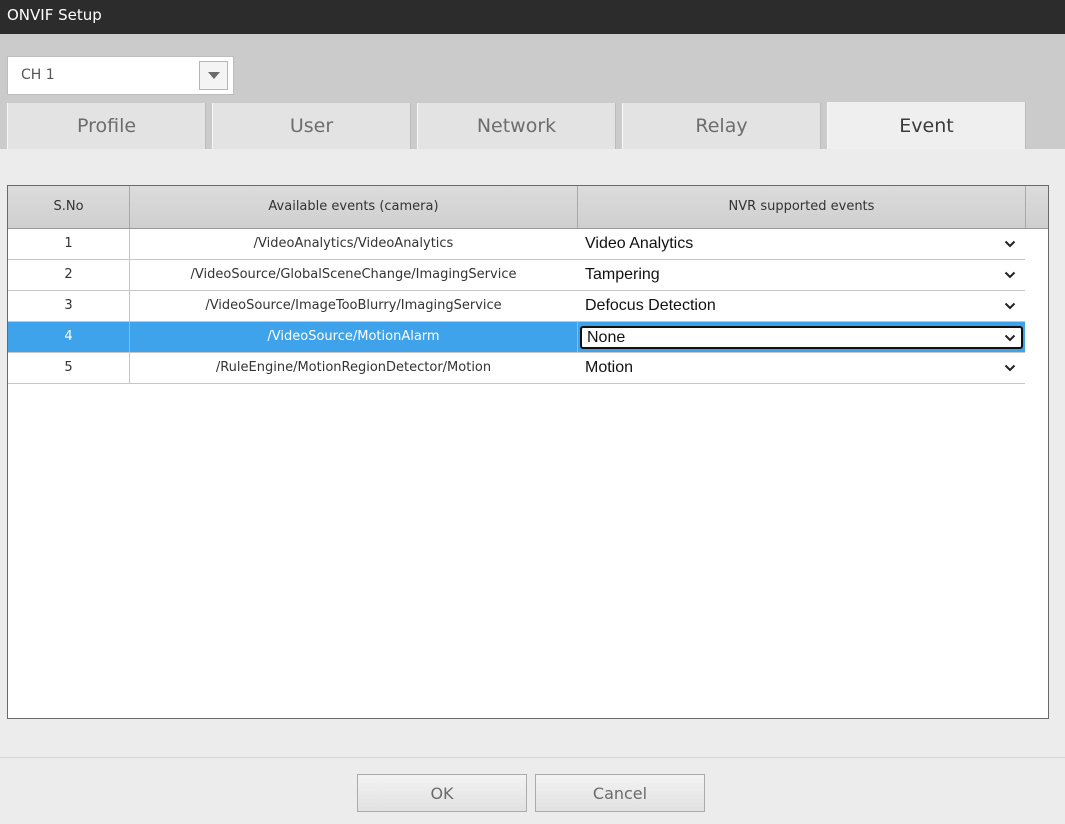  What do you see at coordinates (620, 793) in the screenshot?
I see `cancel-button: Cancel` at bounding box center [620, 793].